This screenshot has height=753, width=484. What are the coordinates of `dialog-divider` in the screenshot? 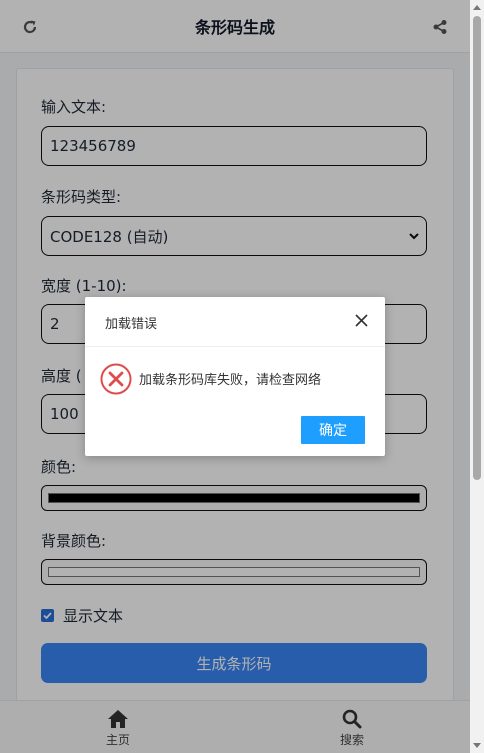 It's located at (235, 346).